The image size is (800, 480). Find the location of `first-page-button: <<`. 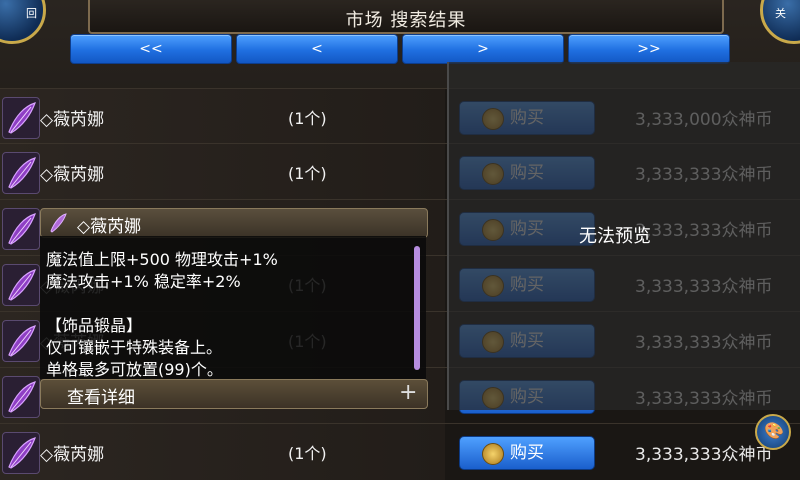

first-page-button: << is located at coordinates (151, 49).